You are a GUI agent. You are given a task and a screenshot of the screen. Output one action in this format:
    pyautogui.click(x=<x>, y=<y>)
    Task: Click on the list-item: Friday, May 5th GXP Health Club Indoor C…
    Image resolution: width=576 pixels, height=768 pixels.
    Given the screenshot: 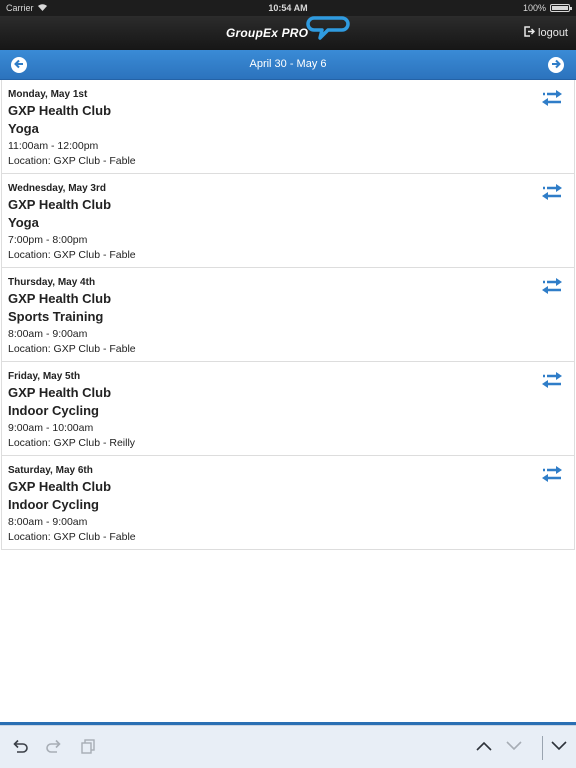 What is the action you would take?
    pyautogui.click(x=288, y=409)
    